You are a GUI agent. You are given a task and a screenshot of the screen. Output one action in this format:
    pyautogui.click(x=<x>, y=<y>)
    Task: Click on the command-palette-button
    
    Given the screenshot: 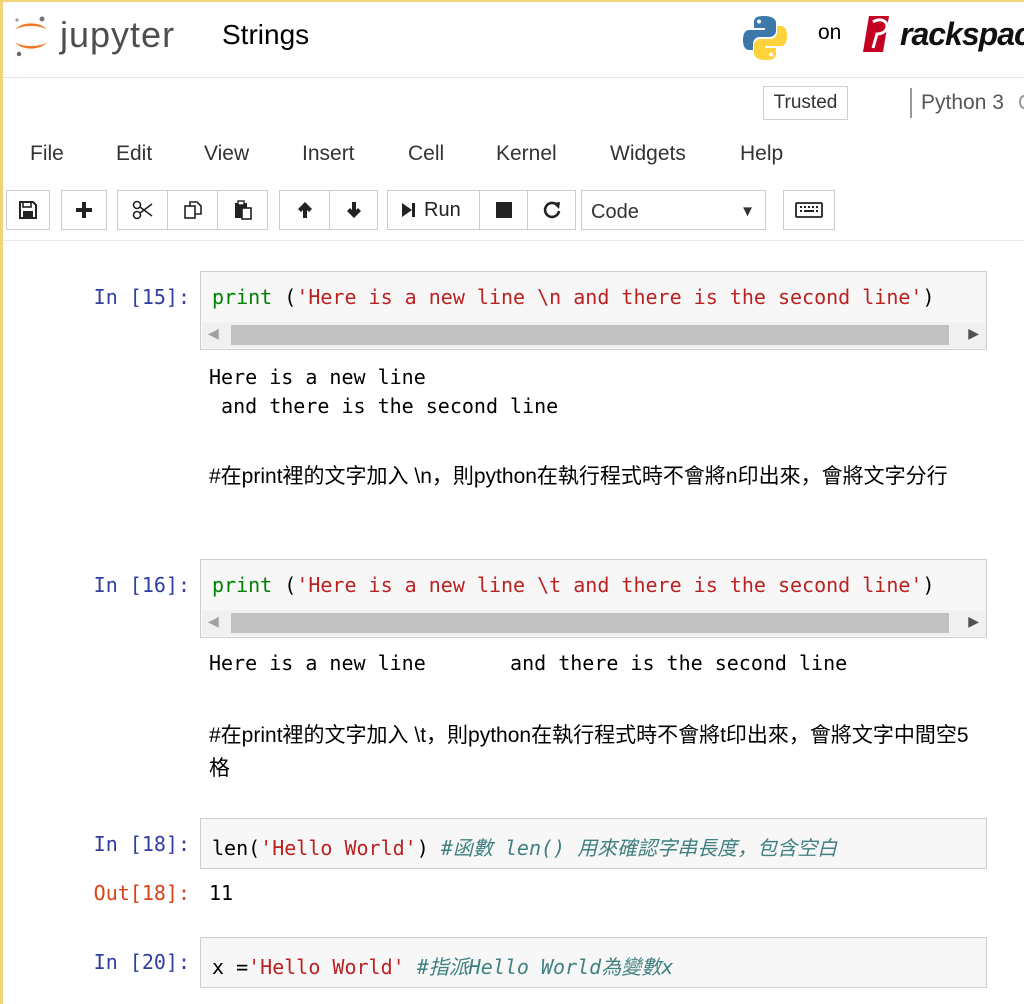 What is the action you would take?
    pyautogui.click(x=809, y=210)
    